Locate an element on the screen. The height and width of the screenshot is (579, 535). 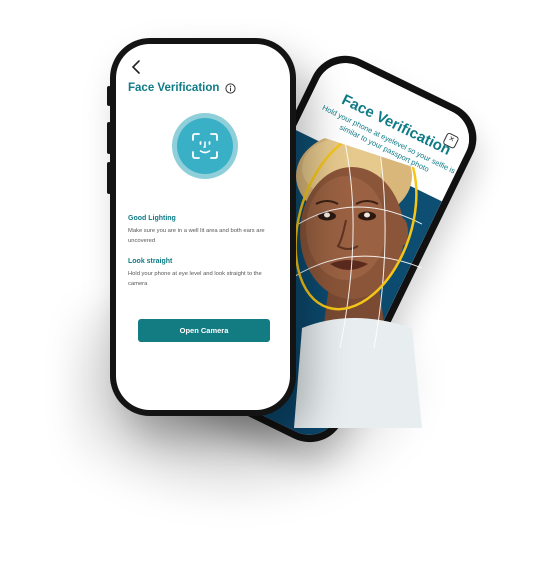
face-id-icon is located at coordinates (205, 146).